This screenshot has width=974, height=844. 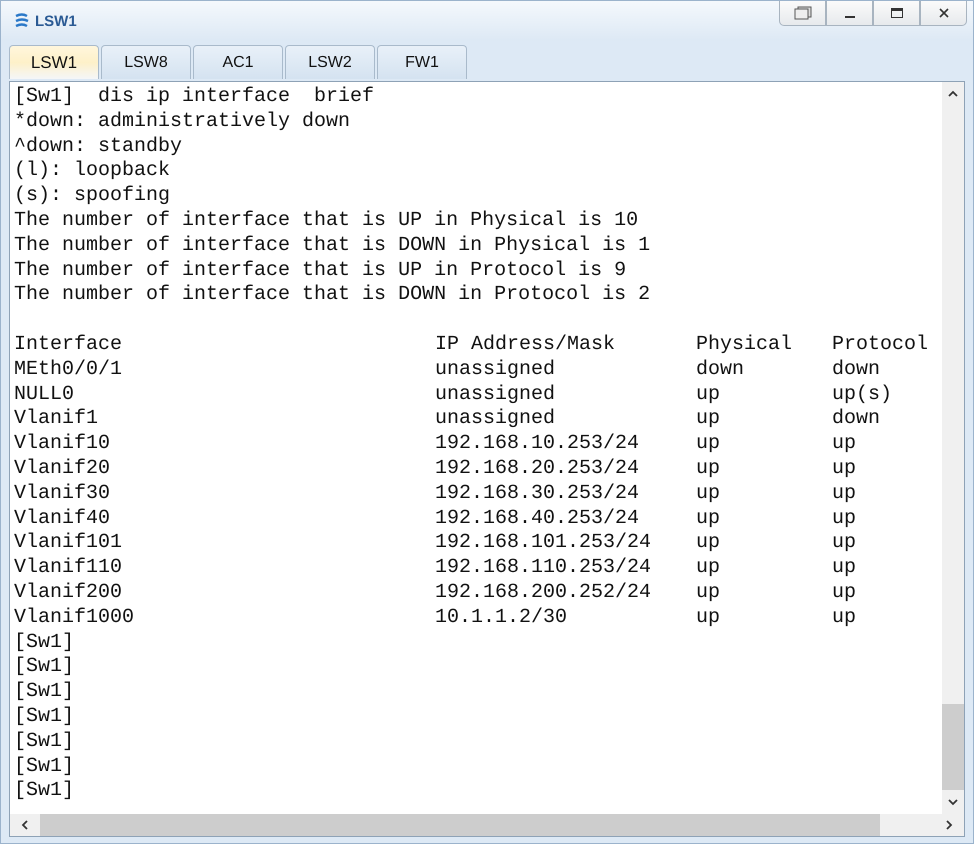 I want to click on output-line: The number of interface that is UP in Protocol is 9, so click(x=321, y=271).